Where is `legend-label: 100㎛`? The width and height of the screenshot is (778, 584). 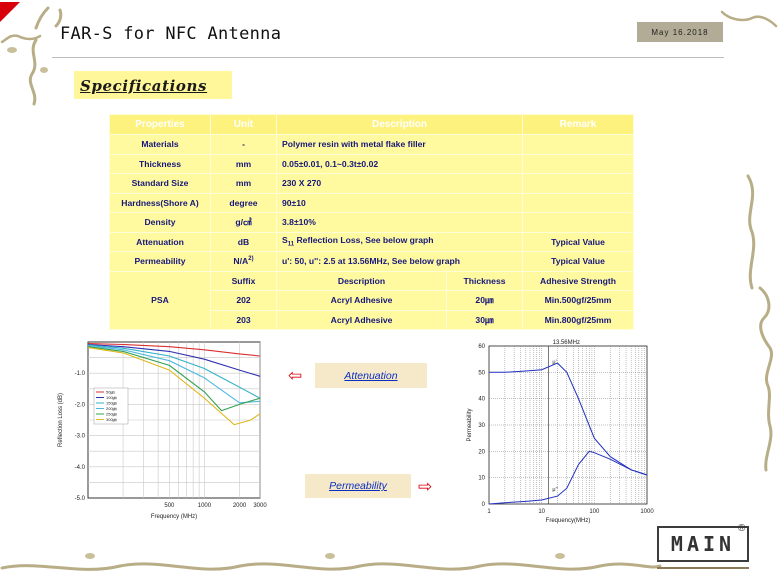 legend-label: 100㎛ is located at coordinates (111, 397).